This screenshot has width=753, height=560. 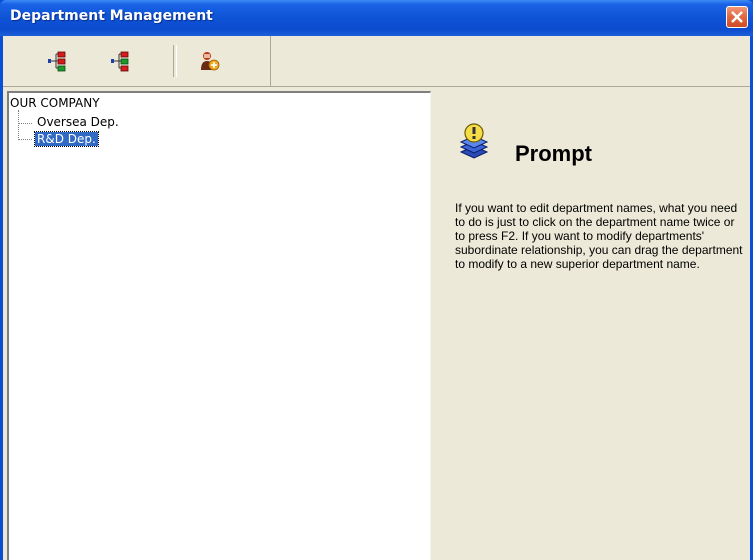 I want to click on tree-item-oversea-dep: Oversea Dep., so click(x=78, y=122).